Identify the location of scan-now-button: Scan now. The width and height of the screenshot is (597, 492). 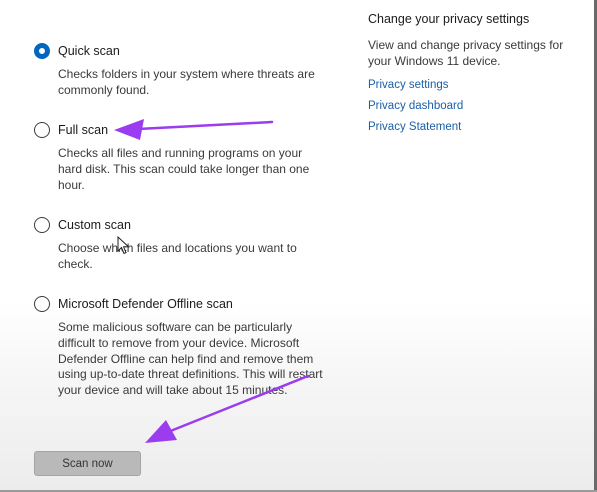
(87, 463).